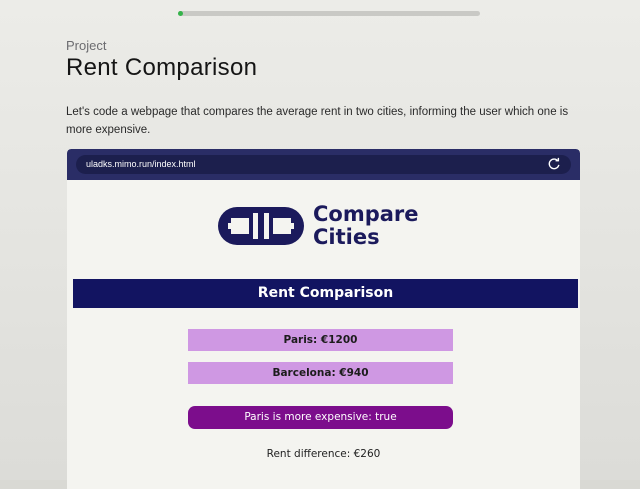 The image size is (640, 489). I want to click on browser-bar: uladks.mimo.run/index.html, so click(323, 164).